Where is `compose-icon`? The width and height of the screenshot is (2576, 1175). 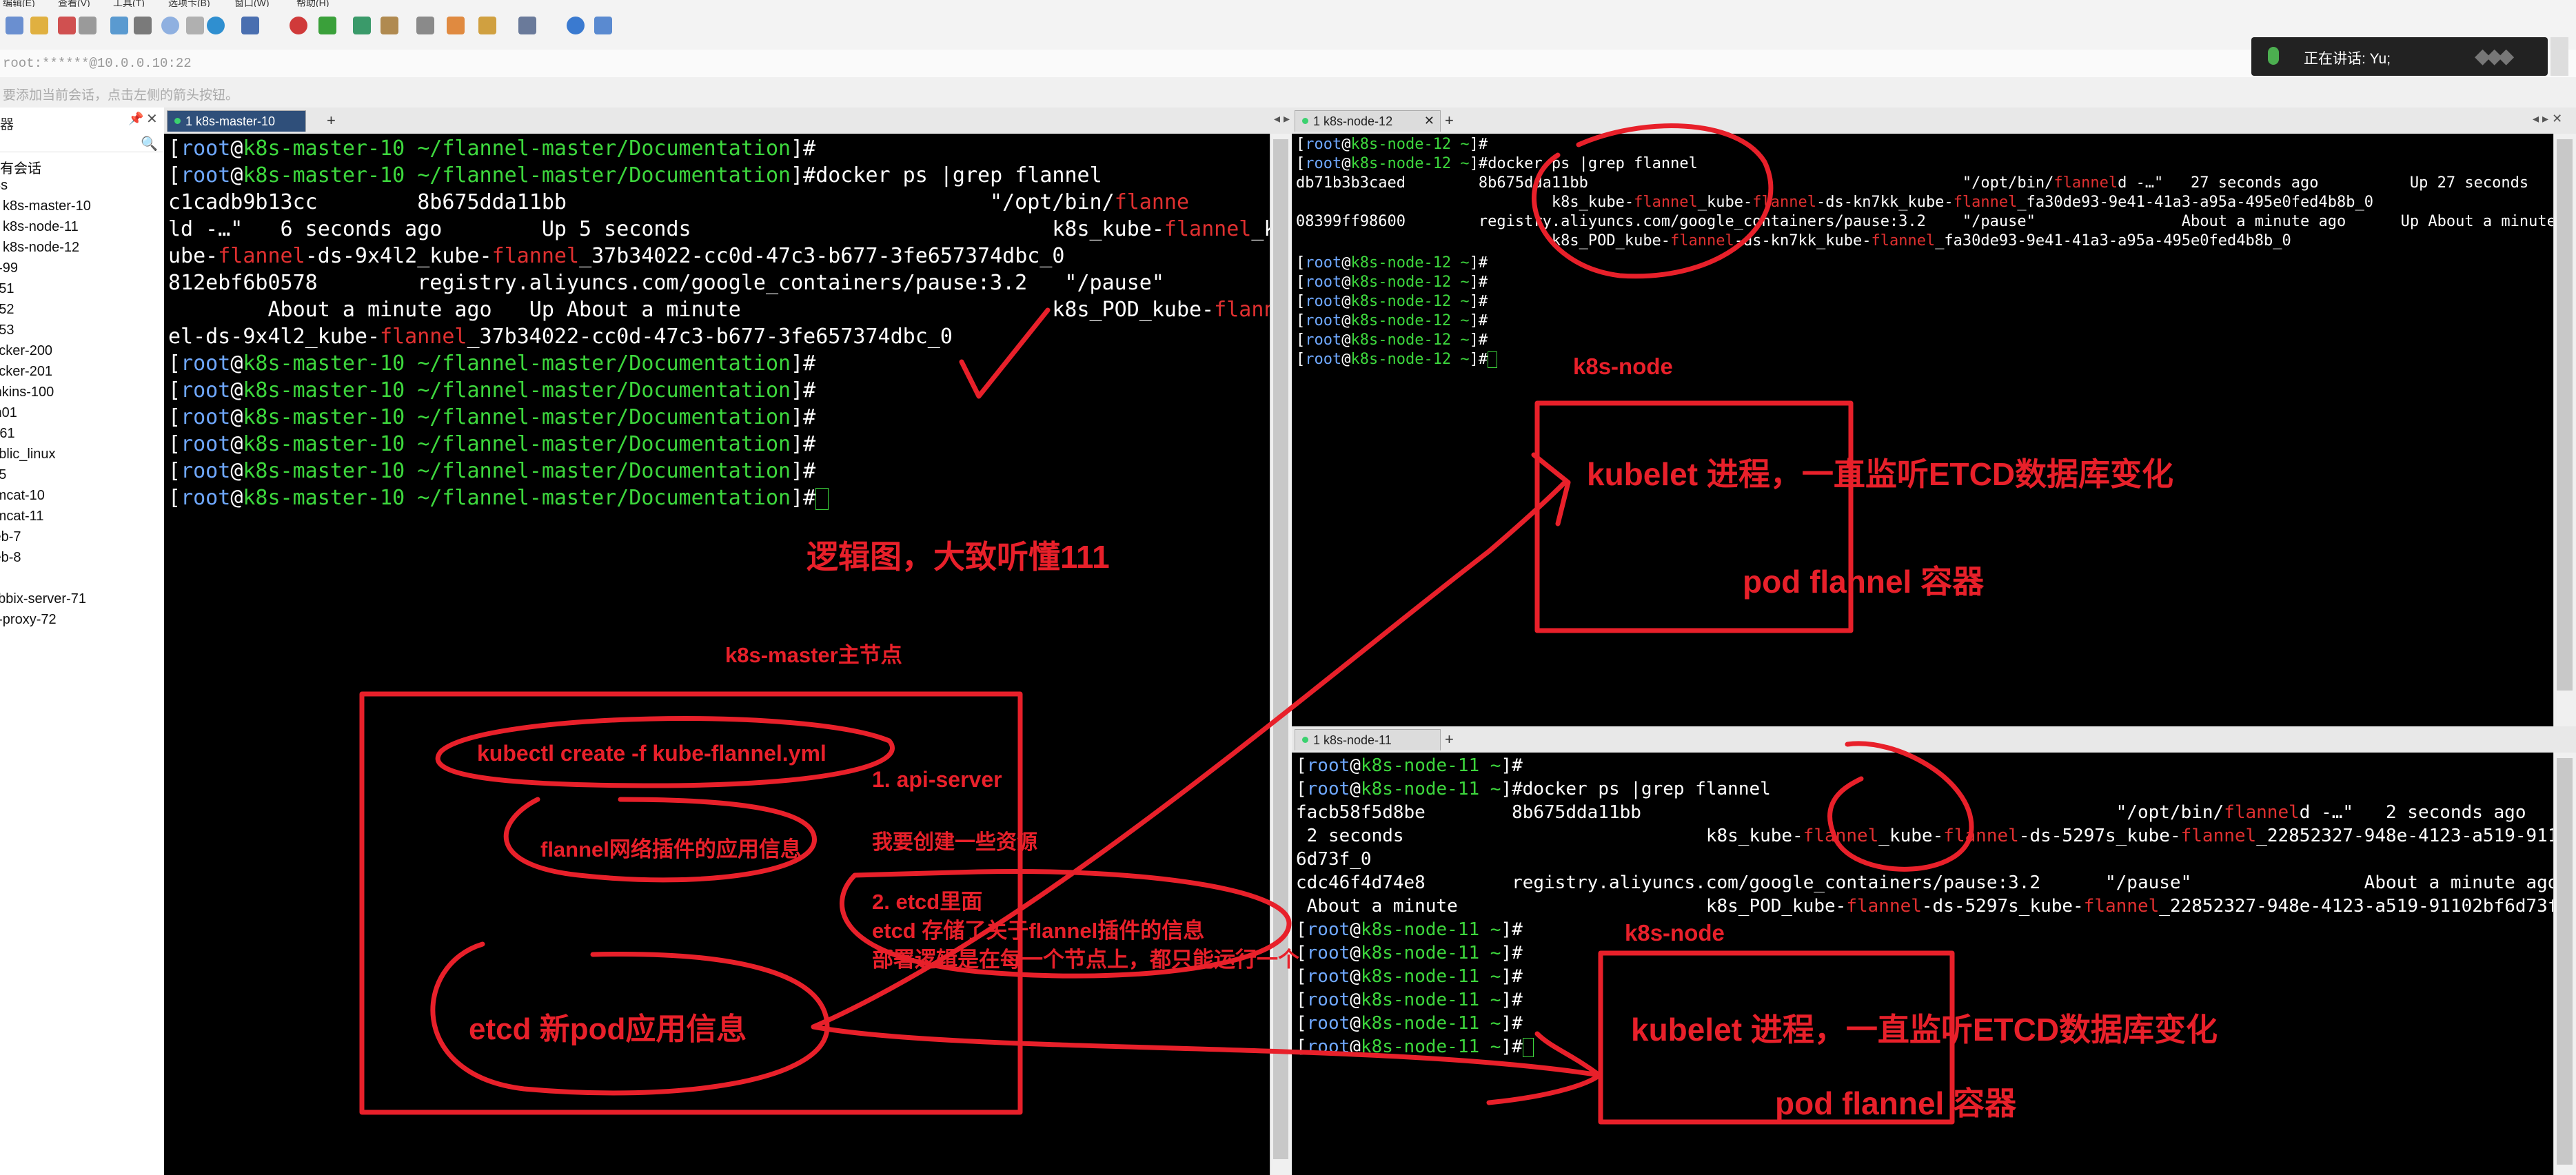
compose-icon is located at coordinates (456, 26).